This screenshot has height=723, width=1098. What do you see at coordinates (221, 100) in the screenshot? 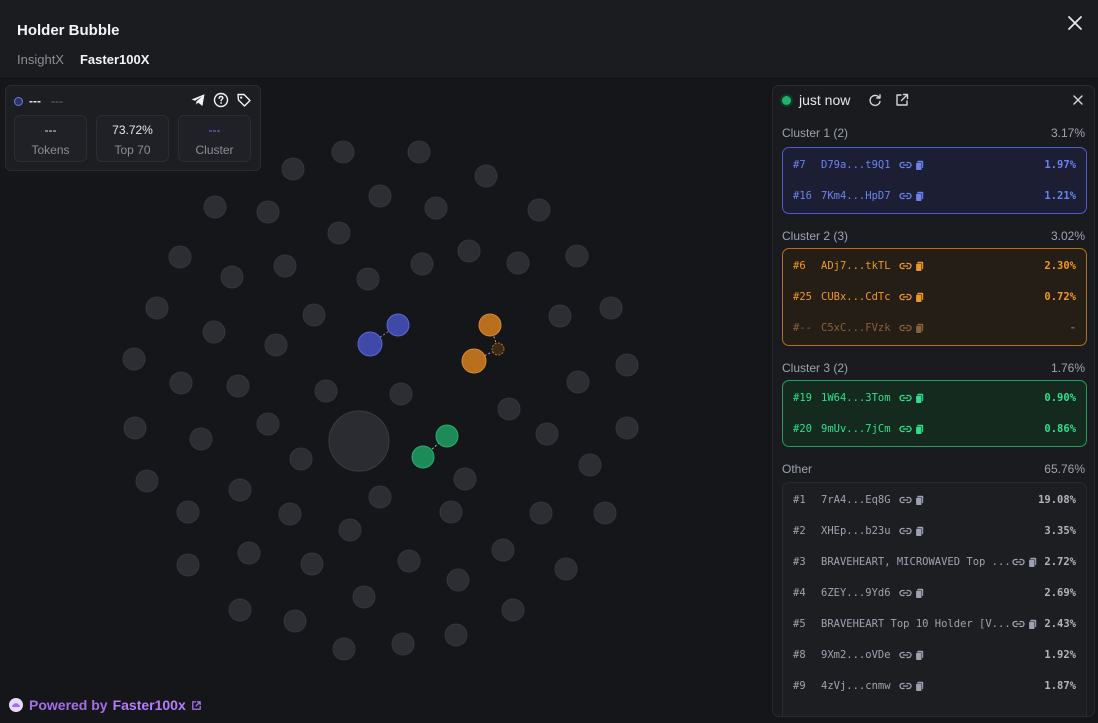
I see `help-icon` at bounding box center [221, 100].